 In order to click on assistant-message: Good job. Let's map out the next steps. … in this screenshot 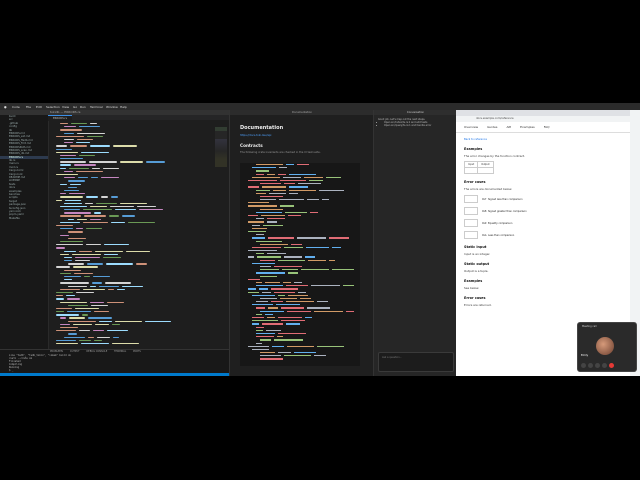, I will do `click(415, 123)`.